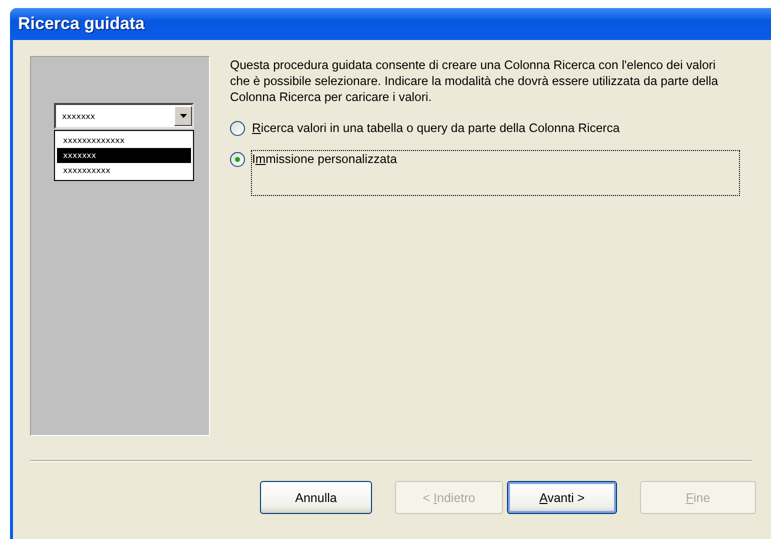 Image resolution: width=771 pixels, height=539 pixels. I want to click on window-title: Ricerca guidata, so click(81, 24).